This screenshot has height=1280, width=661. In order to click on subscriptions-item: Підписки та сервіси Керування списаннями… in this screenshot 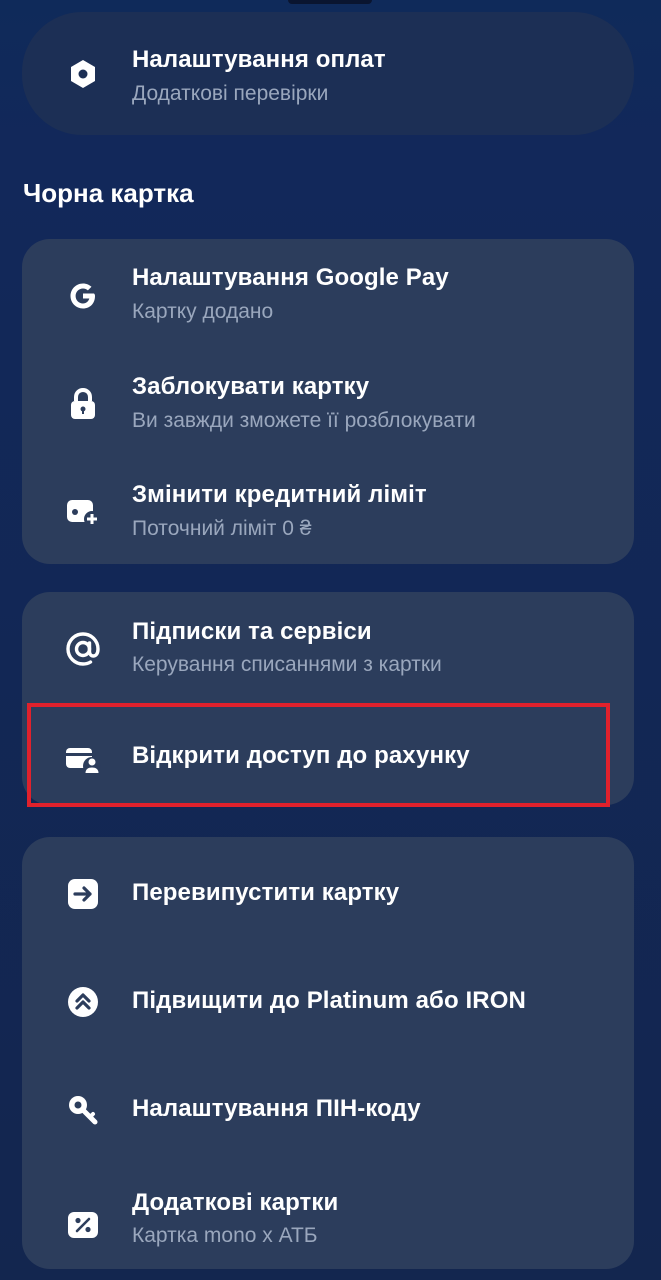, I will do `click(328, 645)`.